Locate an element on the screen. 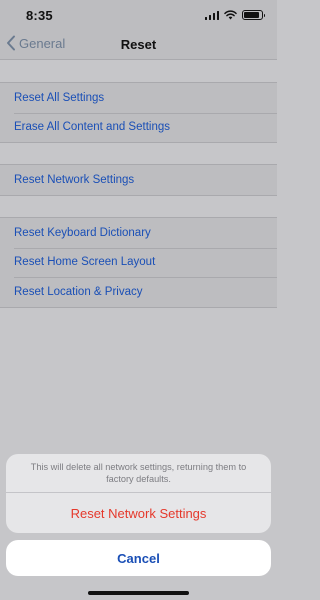 This screenshot has width=320, height=600. cellular-signal-icon is located at coordinates (211, 15).